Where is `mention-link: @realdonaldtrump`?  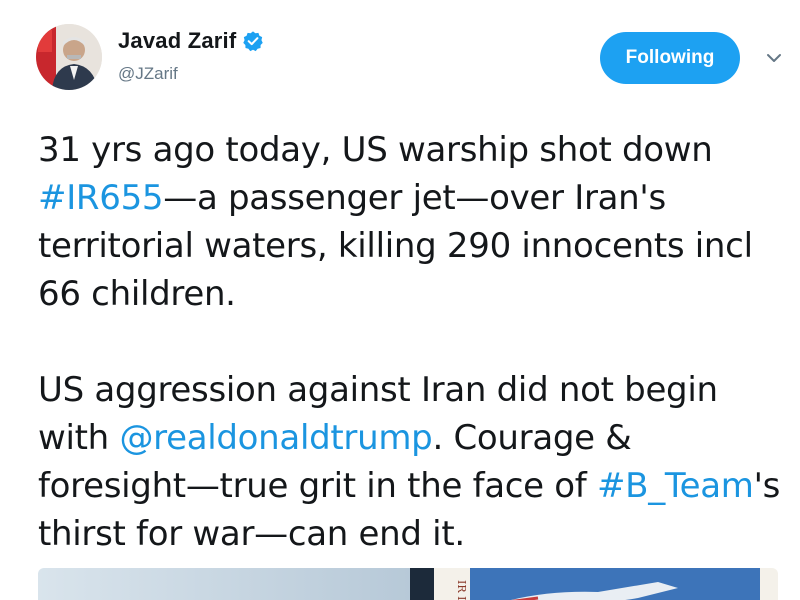
mention-link: @realdonaldtrump is located at coordinates (275, 438).